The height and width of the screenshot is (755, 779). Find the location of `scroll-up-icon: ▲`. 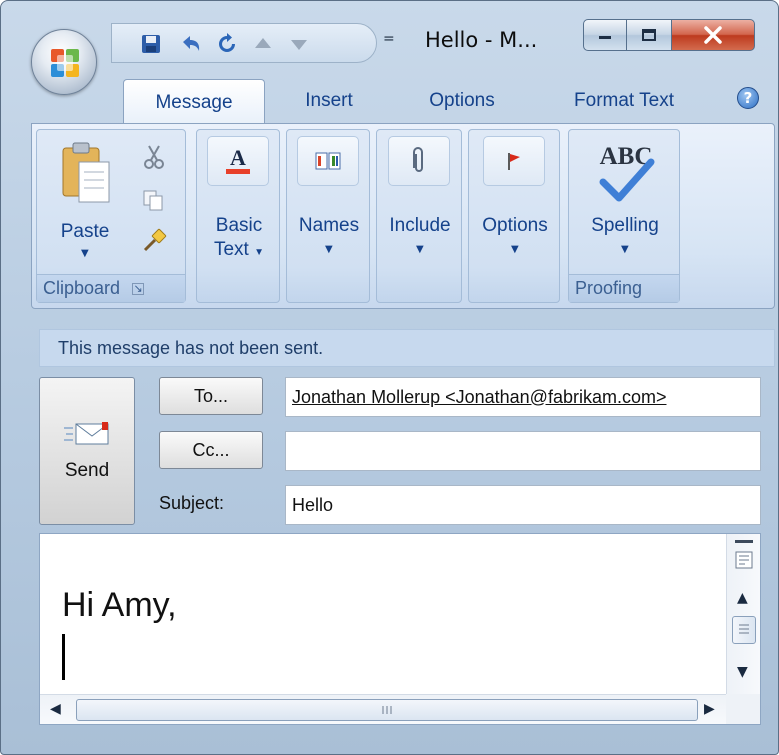

scroll-up-icon: ▲ is located at coordinates (742, 598).